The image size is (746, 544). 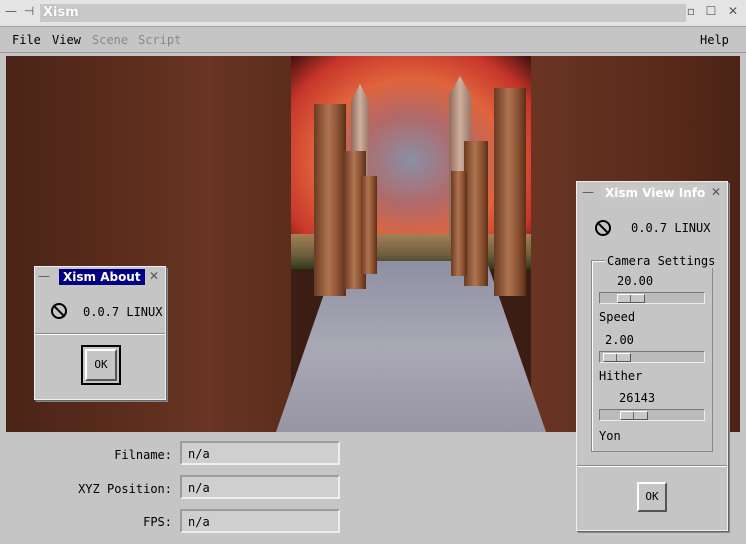 What do you see at coordinates (621, 376) in the screenshot?
I see `hither-label: Hither` at bounding box center [621, 376].